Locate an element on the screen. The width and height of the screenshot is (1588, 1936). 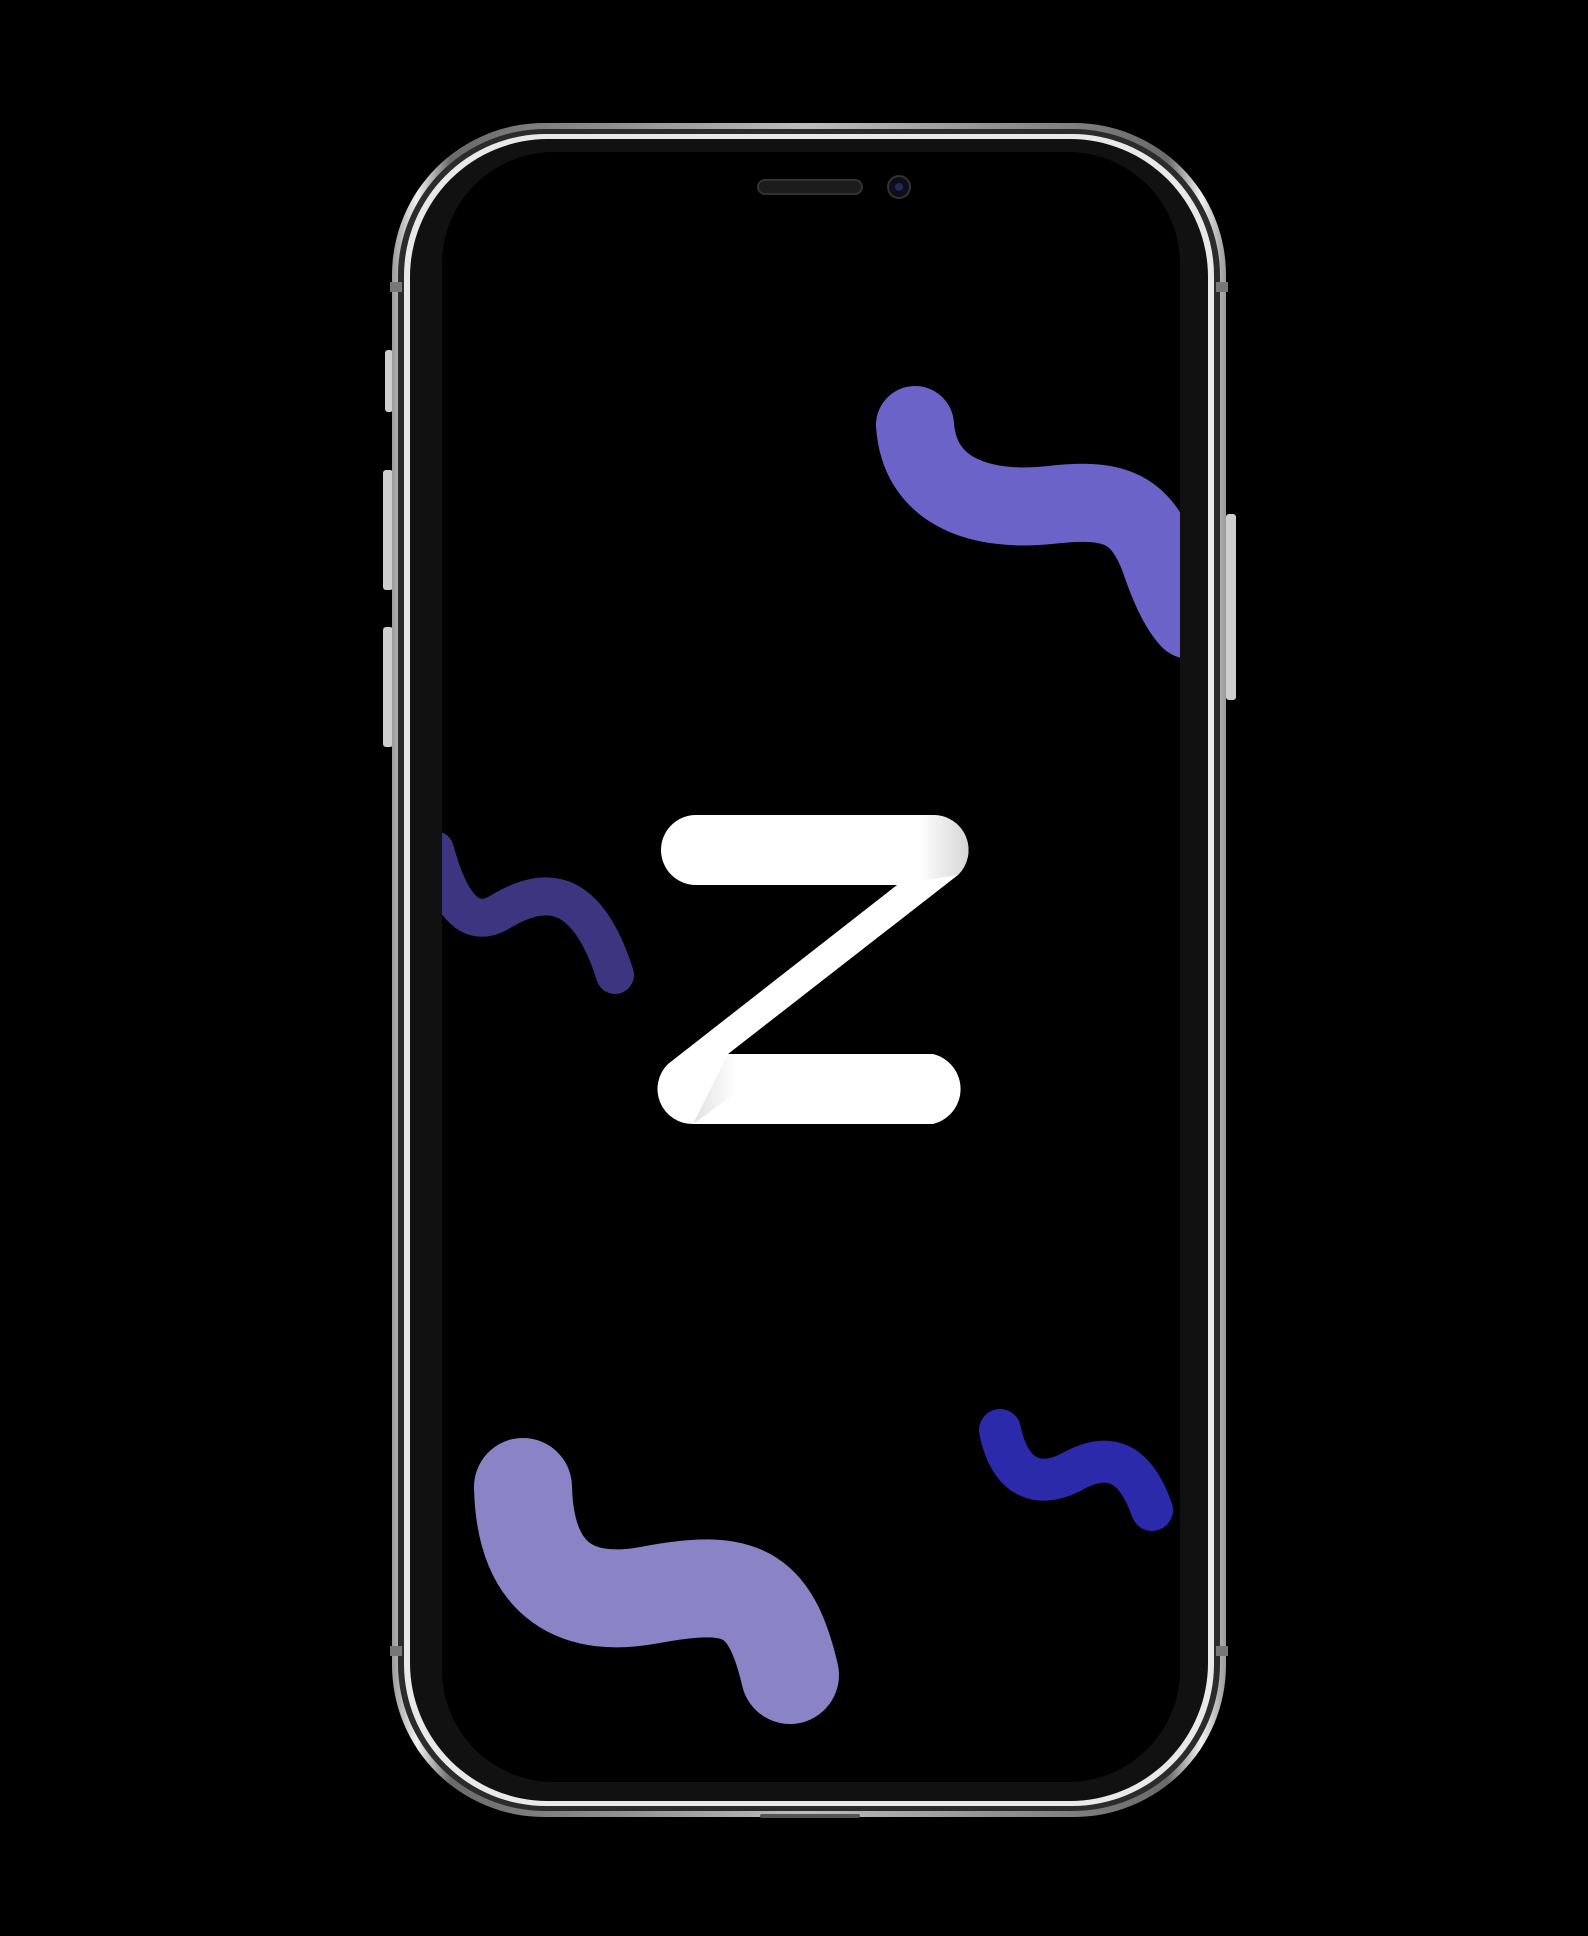
earpiece-speaker-icon is located at coordinates (810, 187).